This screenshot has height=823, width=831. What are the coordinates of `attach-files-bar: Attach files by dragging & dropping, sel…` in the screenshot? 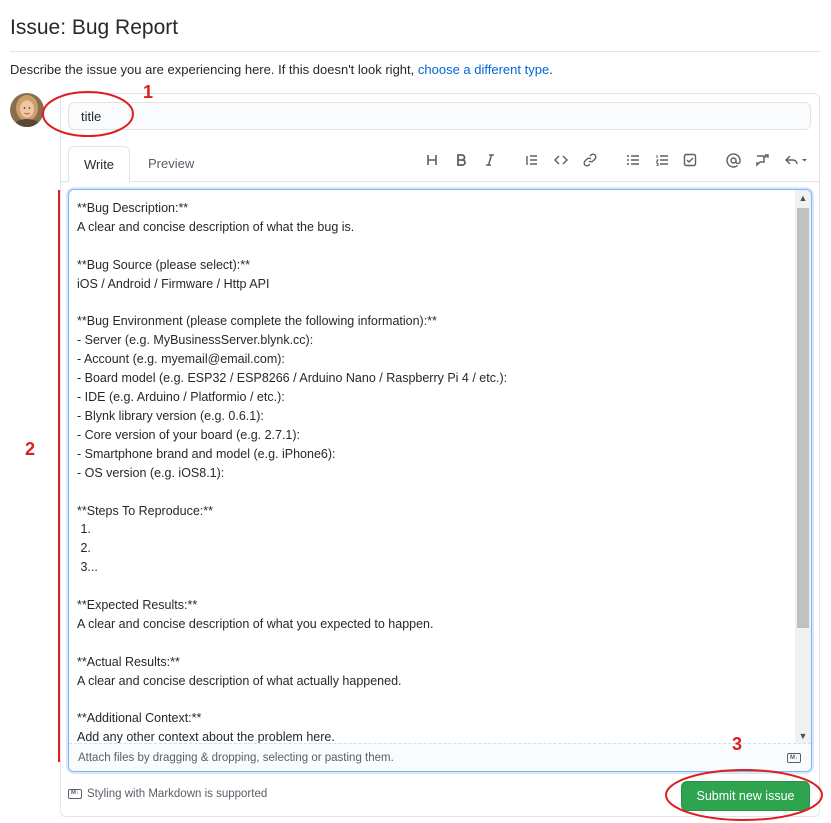 It's located at (440, 757).